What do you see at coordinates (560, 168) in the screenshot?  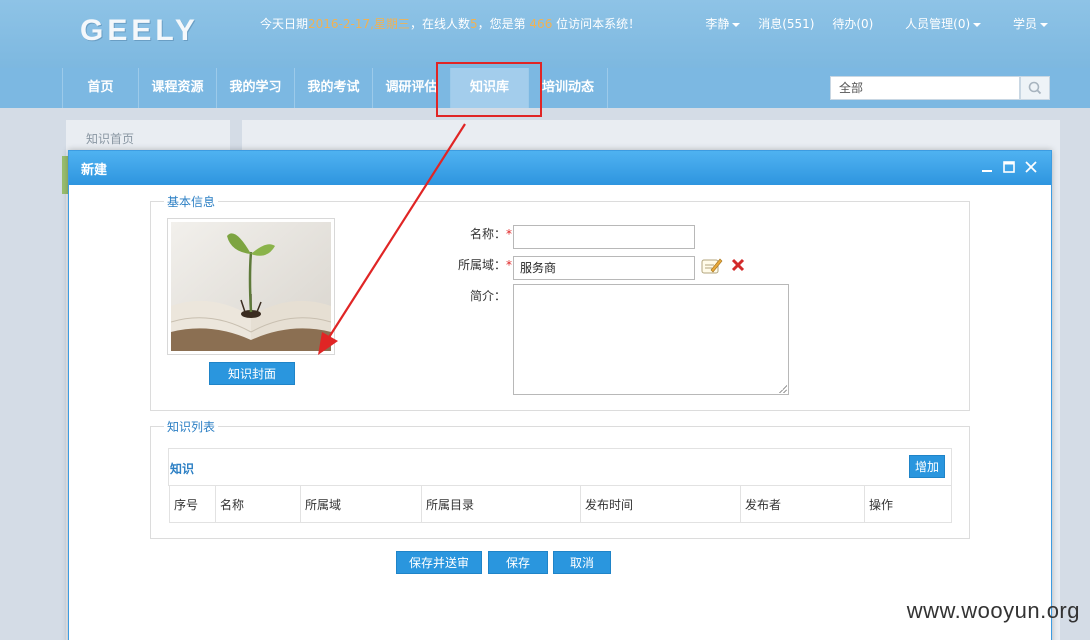 I see `dialog-titlebar: 新建` at bounding box center [560, 168].